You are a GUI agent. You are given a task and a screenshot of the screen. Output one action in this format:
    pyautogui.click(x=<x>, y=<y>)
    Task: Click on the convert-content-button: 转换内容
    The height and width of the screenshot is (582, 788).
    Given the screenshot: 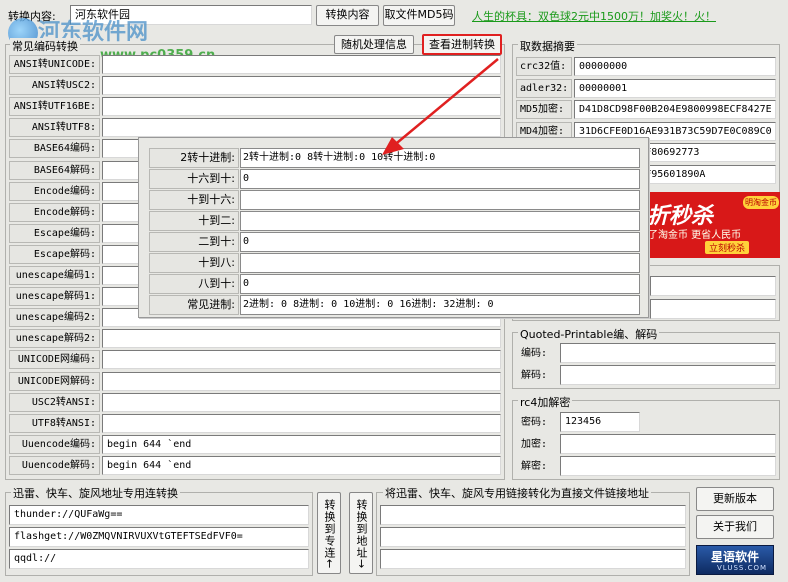 What is the action you would take?
    pyautogui.click(x=347, y=15)
    